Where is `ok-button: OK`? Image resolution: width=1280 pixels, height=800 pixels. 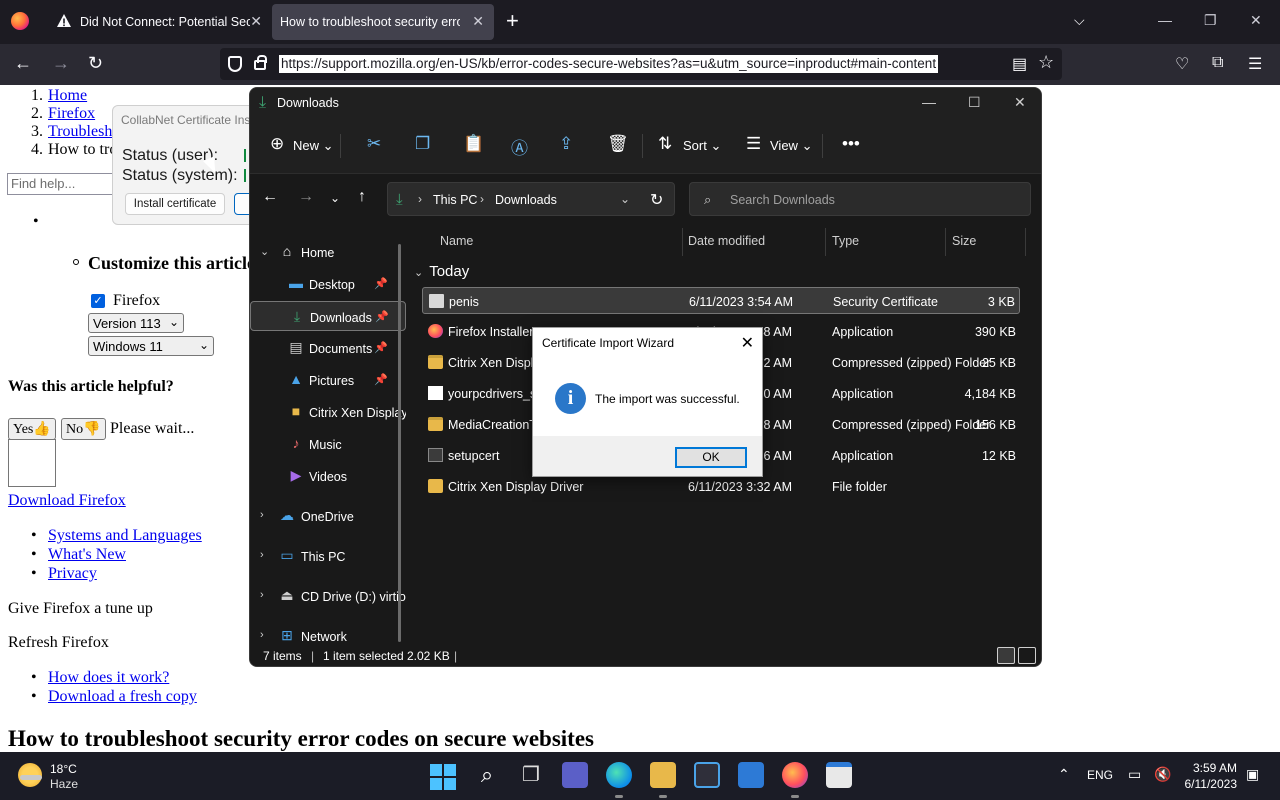
ok-button: OK is located at coordinates (711, 457).